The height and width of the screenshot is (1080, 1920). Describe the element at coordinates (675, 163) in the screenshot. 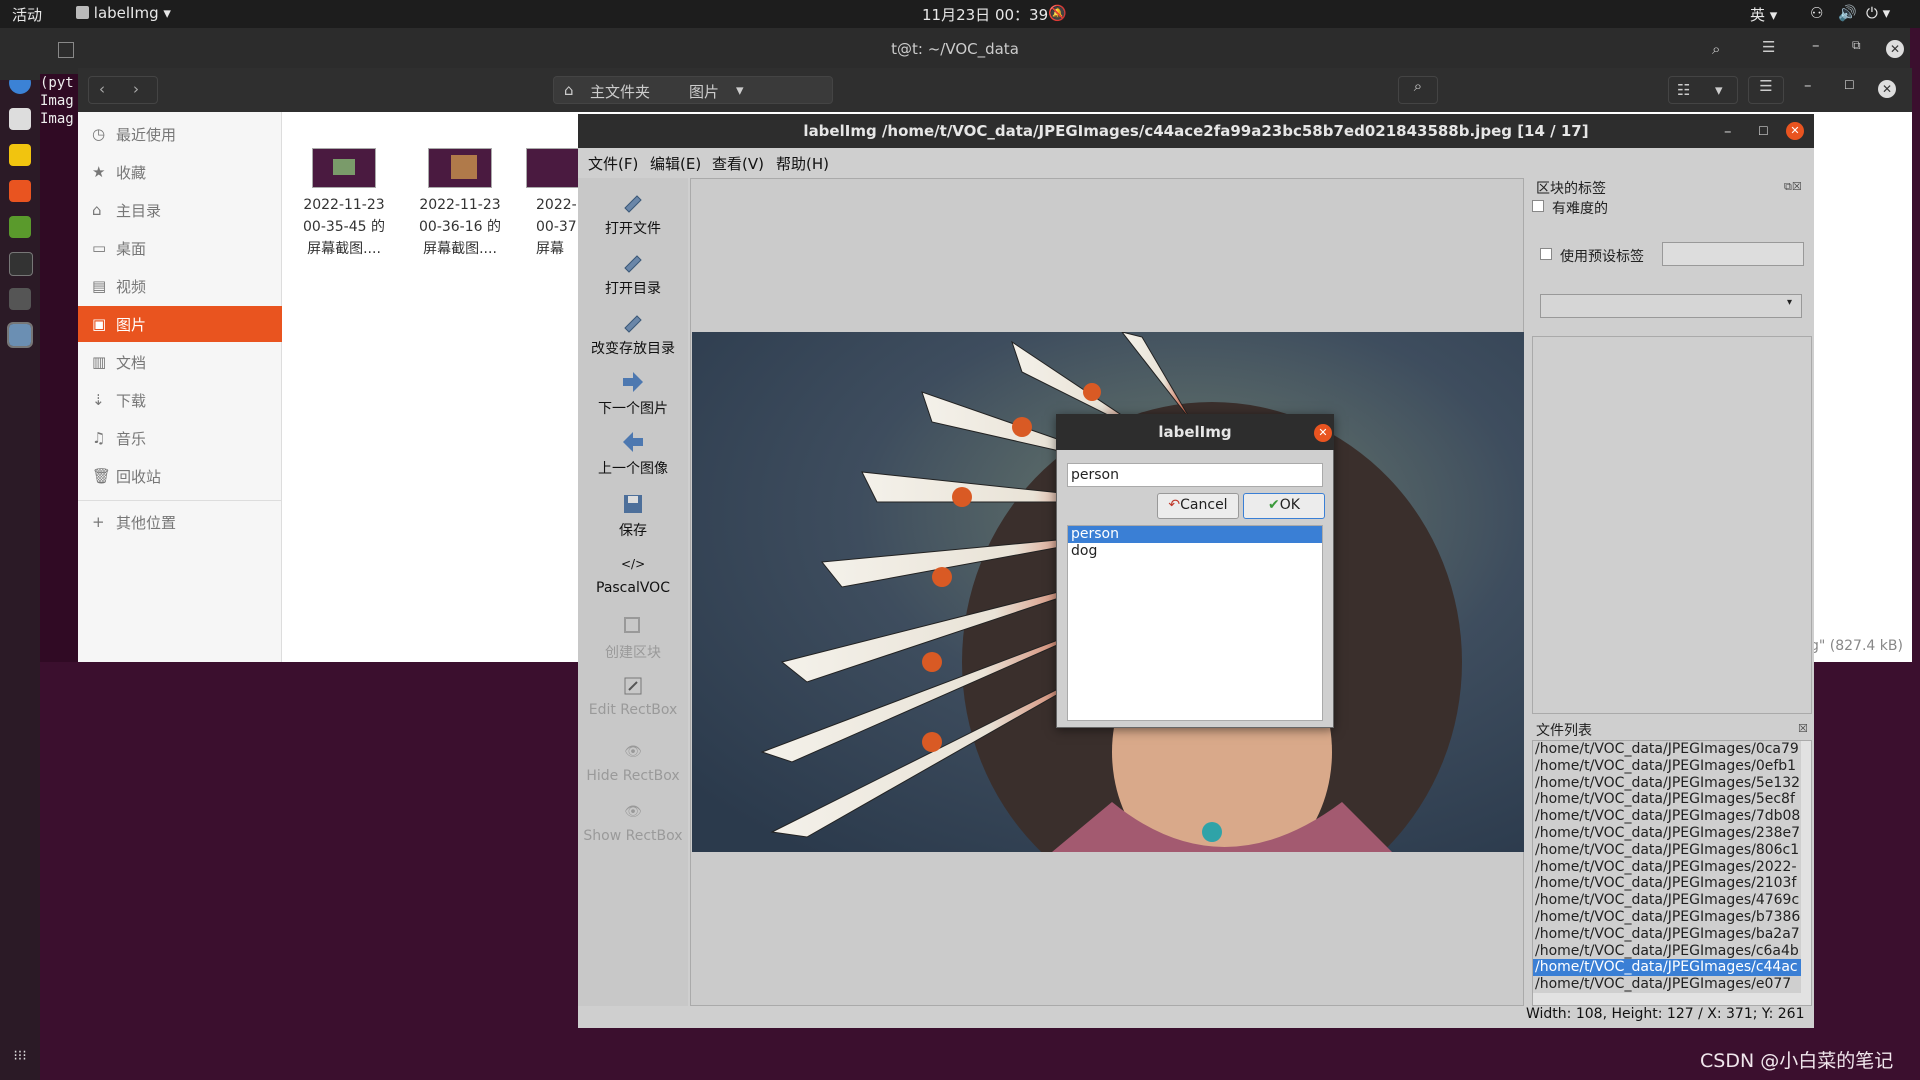

I see `menu-edit: 编辑(E)` at that location.